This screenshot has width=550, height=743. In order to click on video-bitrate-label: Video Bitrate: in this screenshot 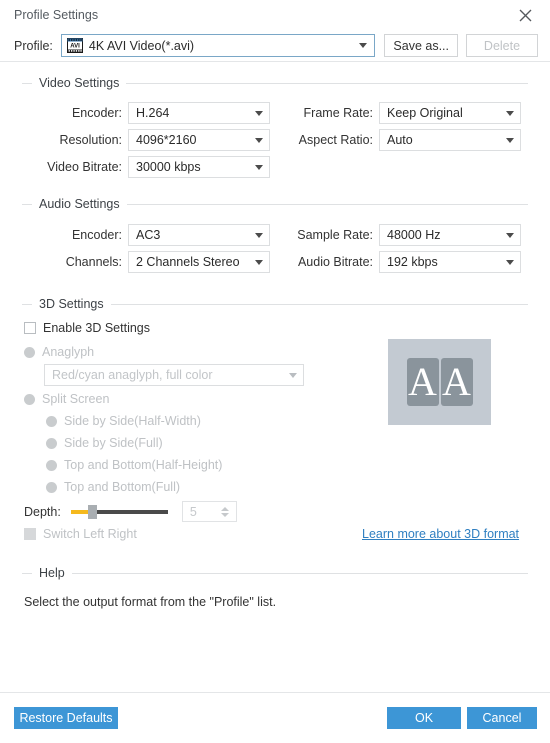, I will do `click(84, 167)`.